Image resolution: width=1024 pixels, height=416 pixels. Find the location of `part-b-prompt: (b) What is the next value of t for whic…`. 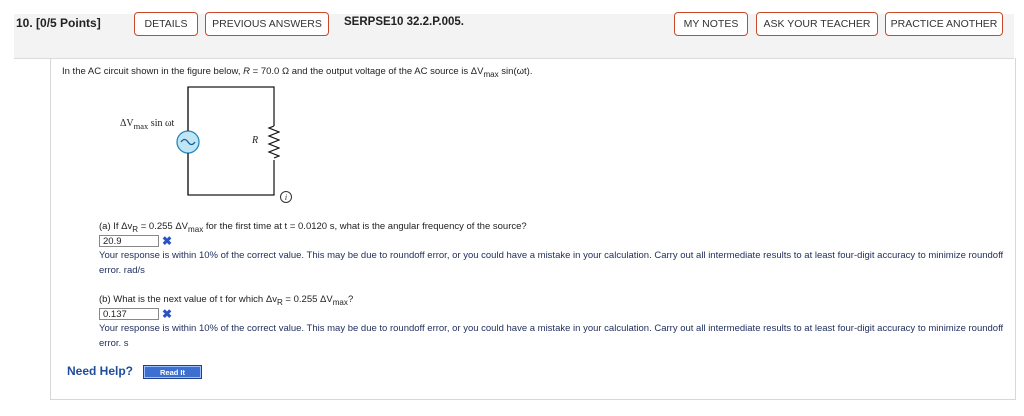

part-b-prompt: (b) What is the next value of t for whic… is located at coordinates (226, 300).